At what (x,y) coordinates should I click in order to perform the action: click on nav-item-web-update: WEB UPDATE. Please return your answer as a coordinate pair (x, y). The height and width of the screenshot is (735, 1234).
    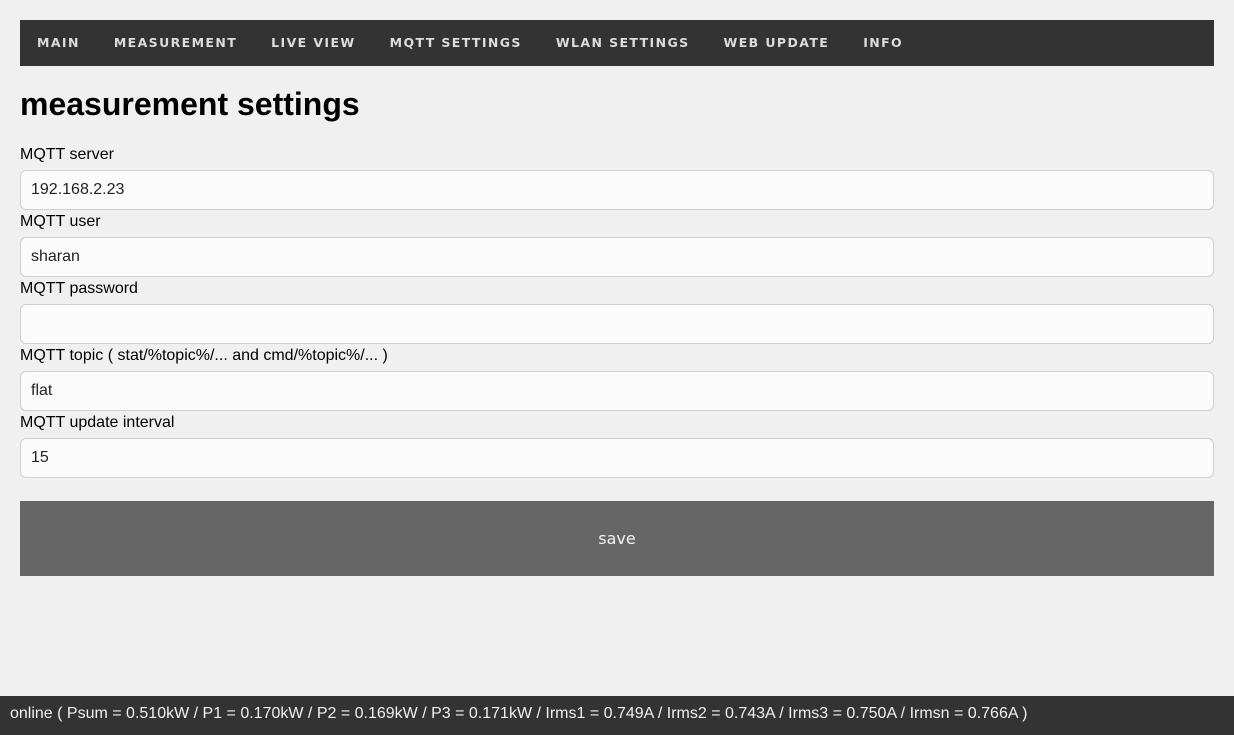
    Looking at the image, I should click on (777, 43).